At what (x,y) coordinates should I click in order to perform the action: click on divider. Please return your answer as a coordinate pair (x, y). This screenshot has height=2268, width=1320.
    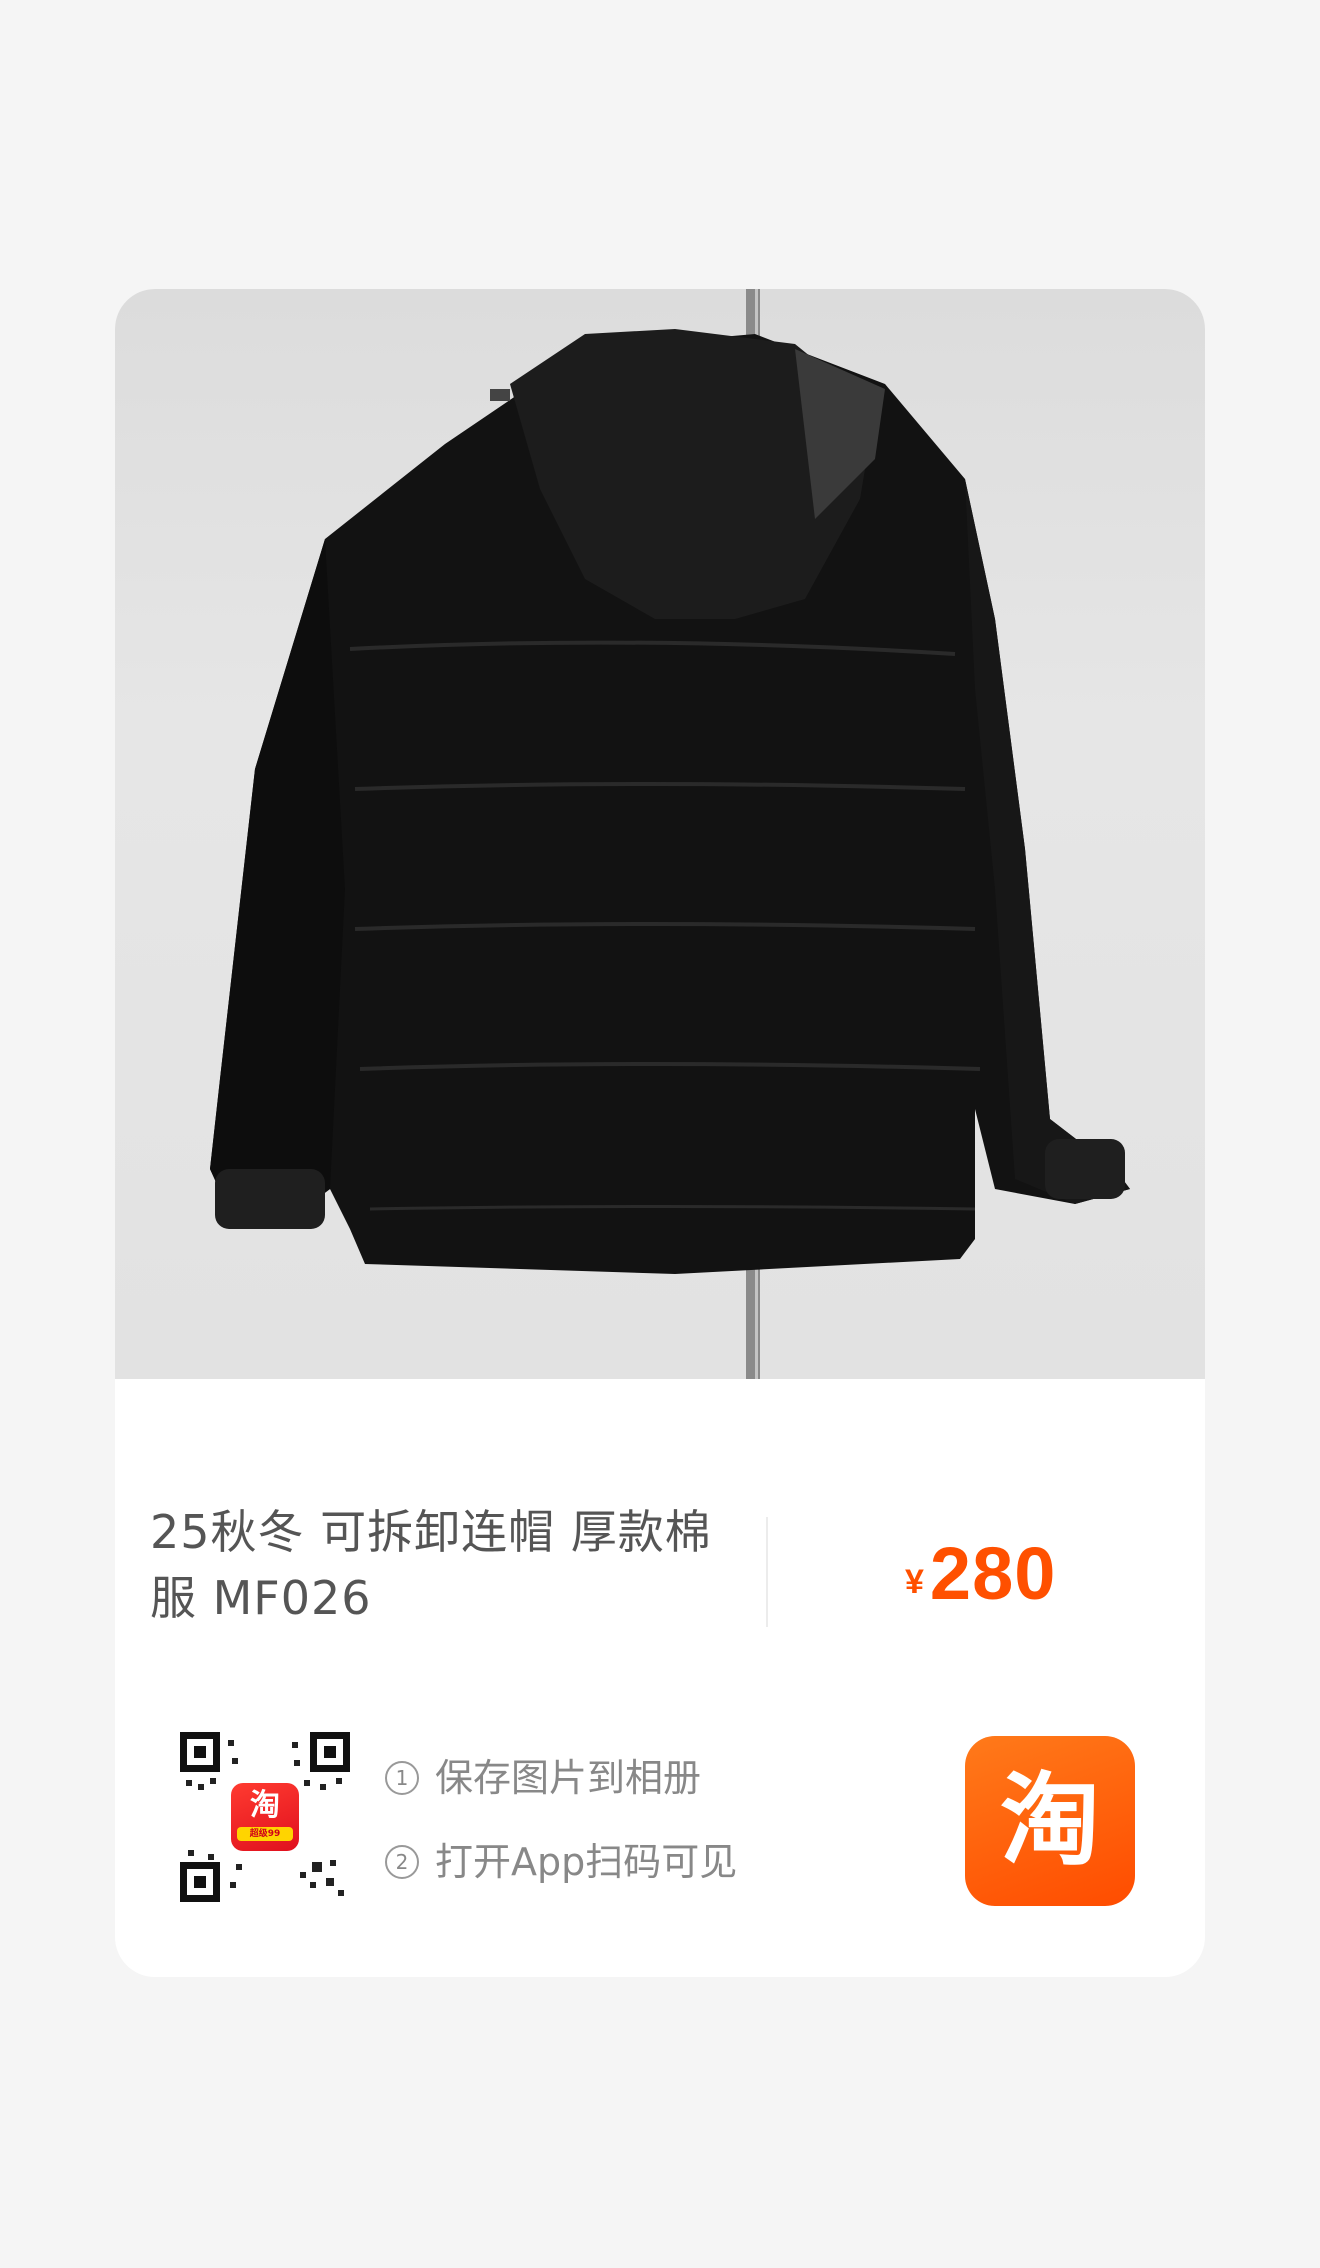
    Looking at the image, I should click on (767, 1572).